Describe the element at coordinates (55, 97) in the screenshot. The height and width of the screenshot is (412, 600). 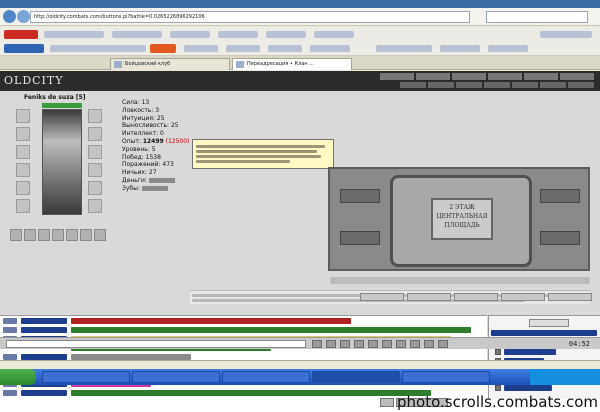
I see `character-name: Feniks de suza [5]` at that location.